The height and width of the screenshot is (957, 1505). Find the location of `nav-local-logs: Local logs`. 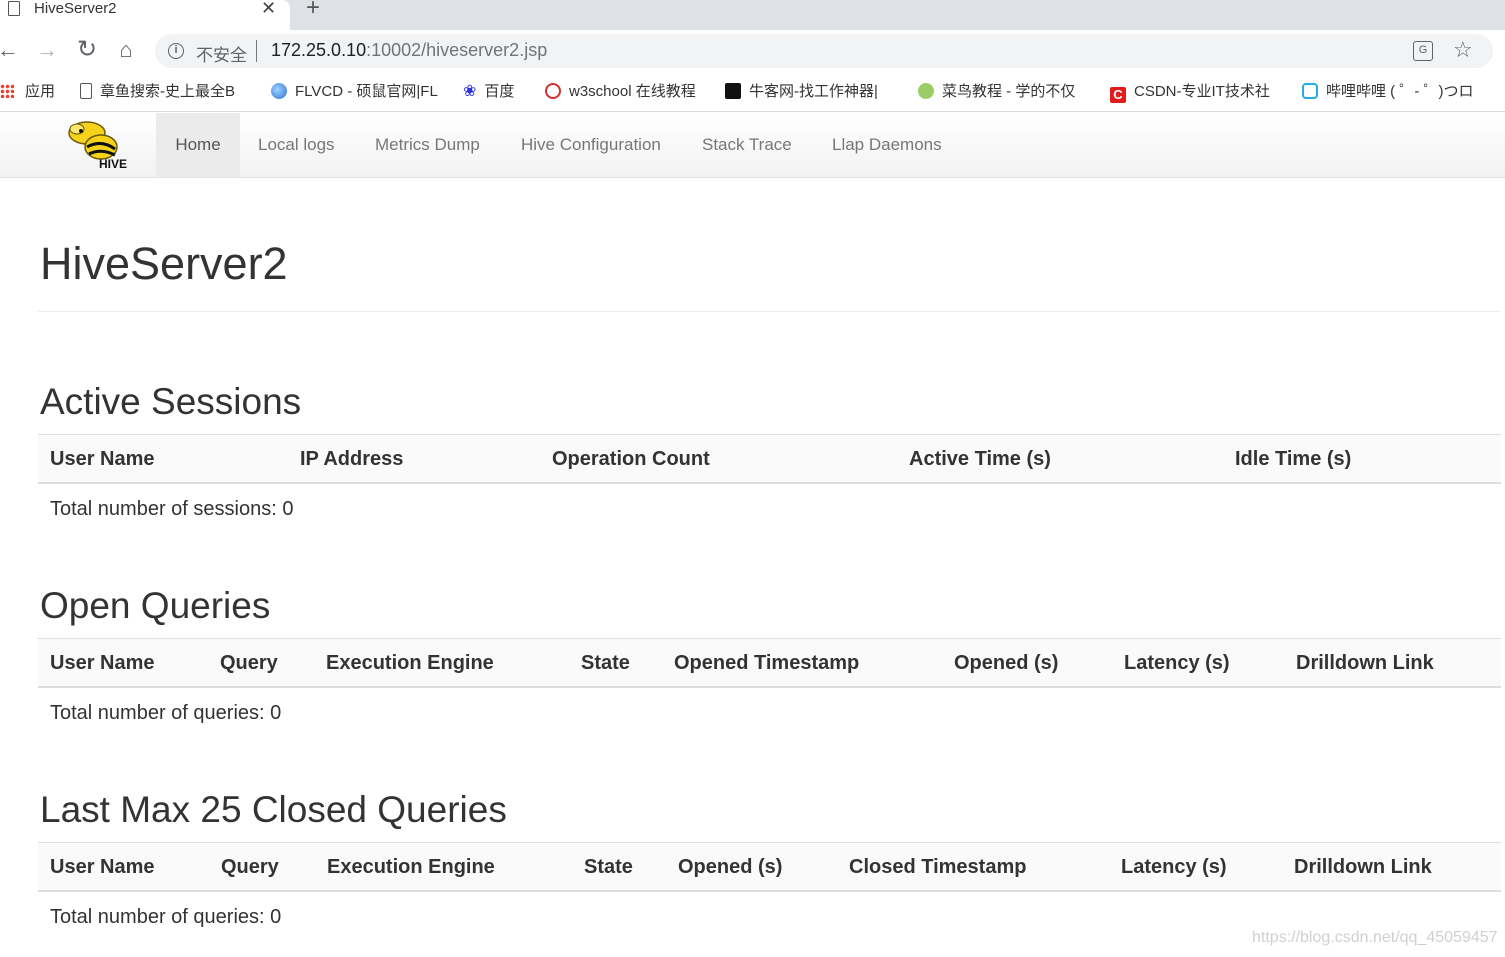

nav-local-logs: Local logs is located at coordinates (296, 145).